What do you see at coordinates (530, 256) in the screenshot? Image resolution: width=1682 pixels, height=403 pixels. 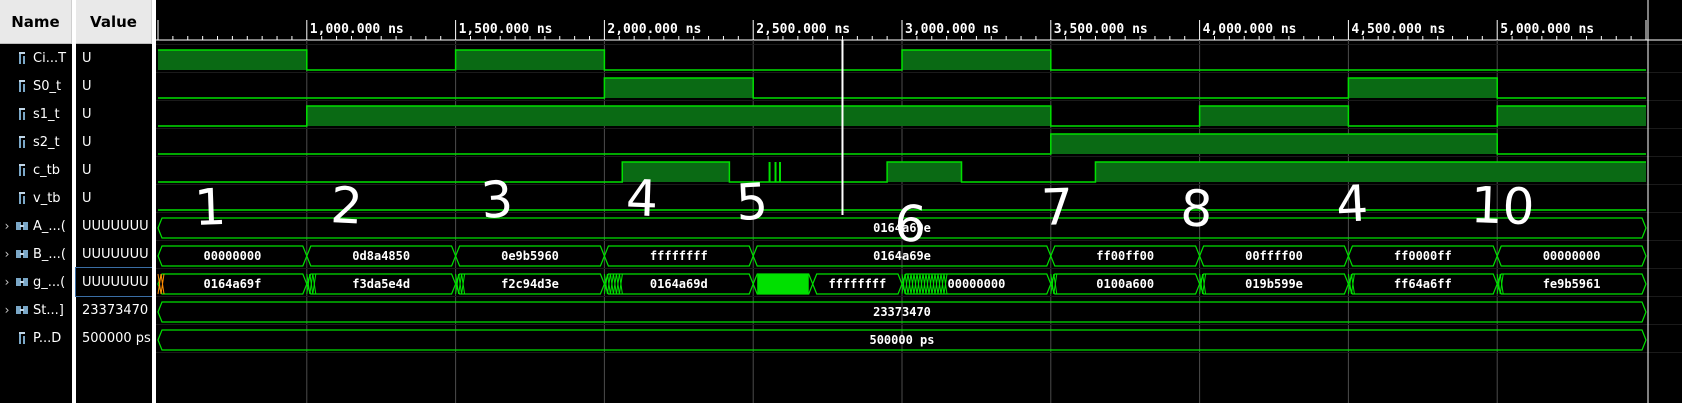 I see `bus-value-label: 0e9b5960` at bounding box center [530, 256].